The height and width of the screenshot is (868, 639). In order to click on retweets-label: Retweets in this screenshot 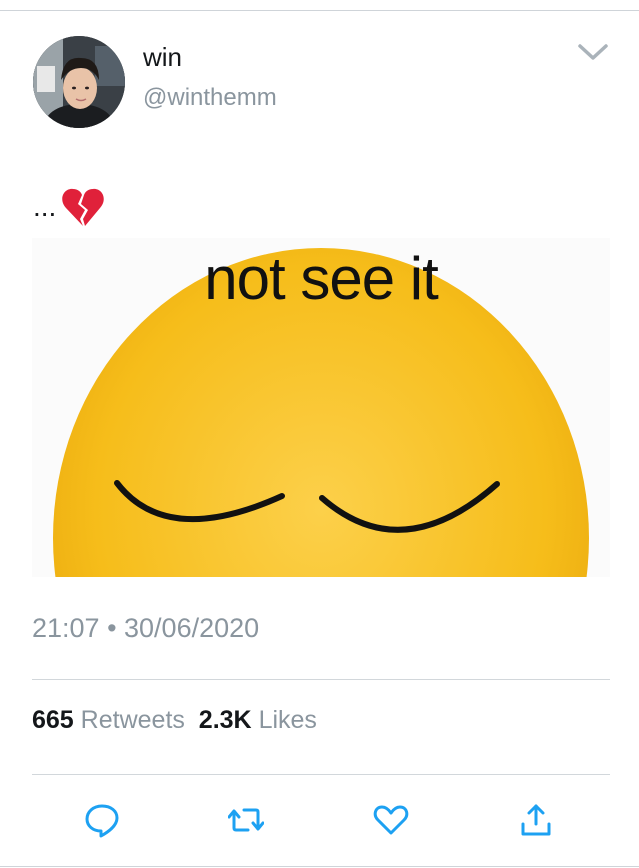, I will do `click(132, 720)`.